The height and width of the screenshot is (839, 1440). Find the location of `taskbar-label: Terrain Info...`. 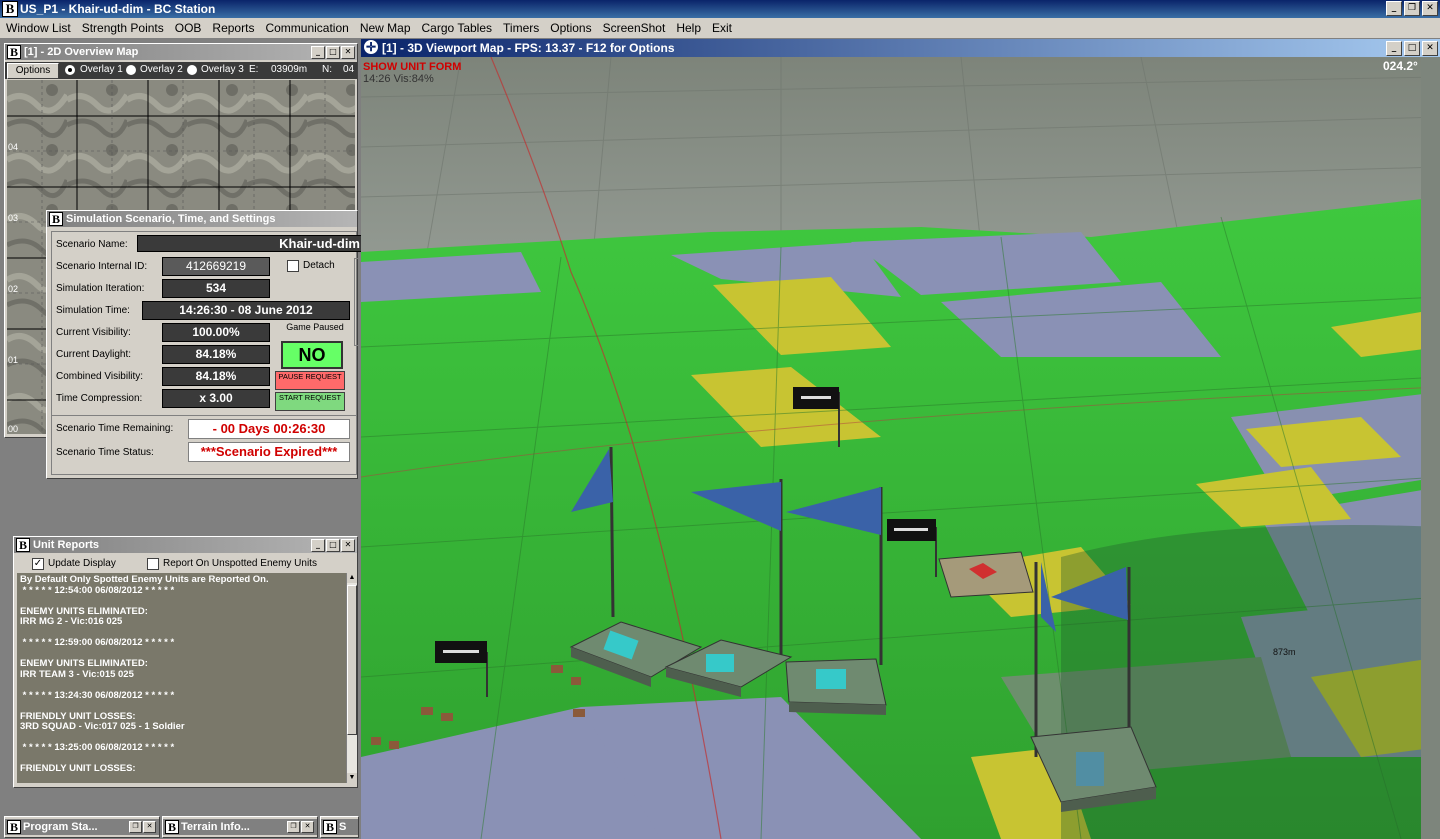

taskbar-label: Terrain Info... is located at coordinates (215, 827).